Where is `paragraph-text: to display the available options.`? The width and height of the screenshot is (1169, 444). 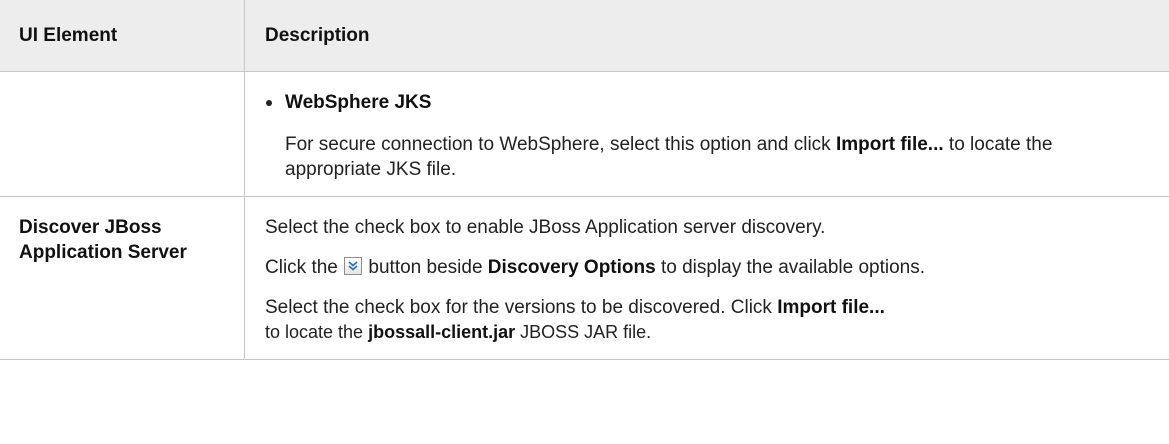
paragraph-text: to display the available options. is located at coordinates (790, 267).